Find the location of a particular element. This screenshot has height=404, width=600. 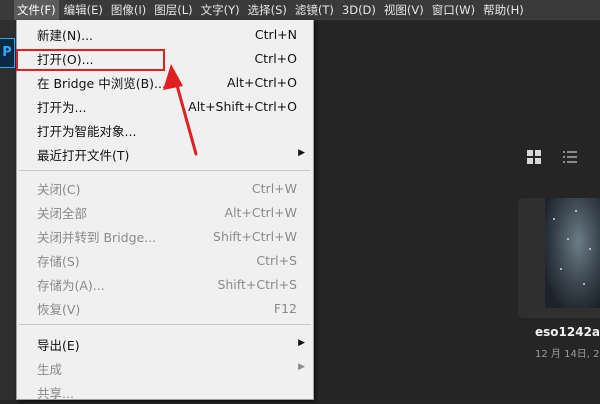

menu-item-close-all: 关闭全部 Alt+Ctrl+W is located at coordinates (165, 212).